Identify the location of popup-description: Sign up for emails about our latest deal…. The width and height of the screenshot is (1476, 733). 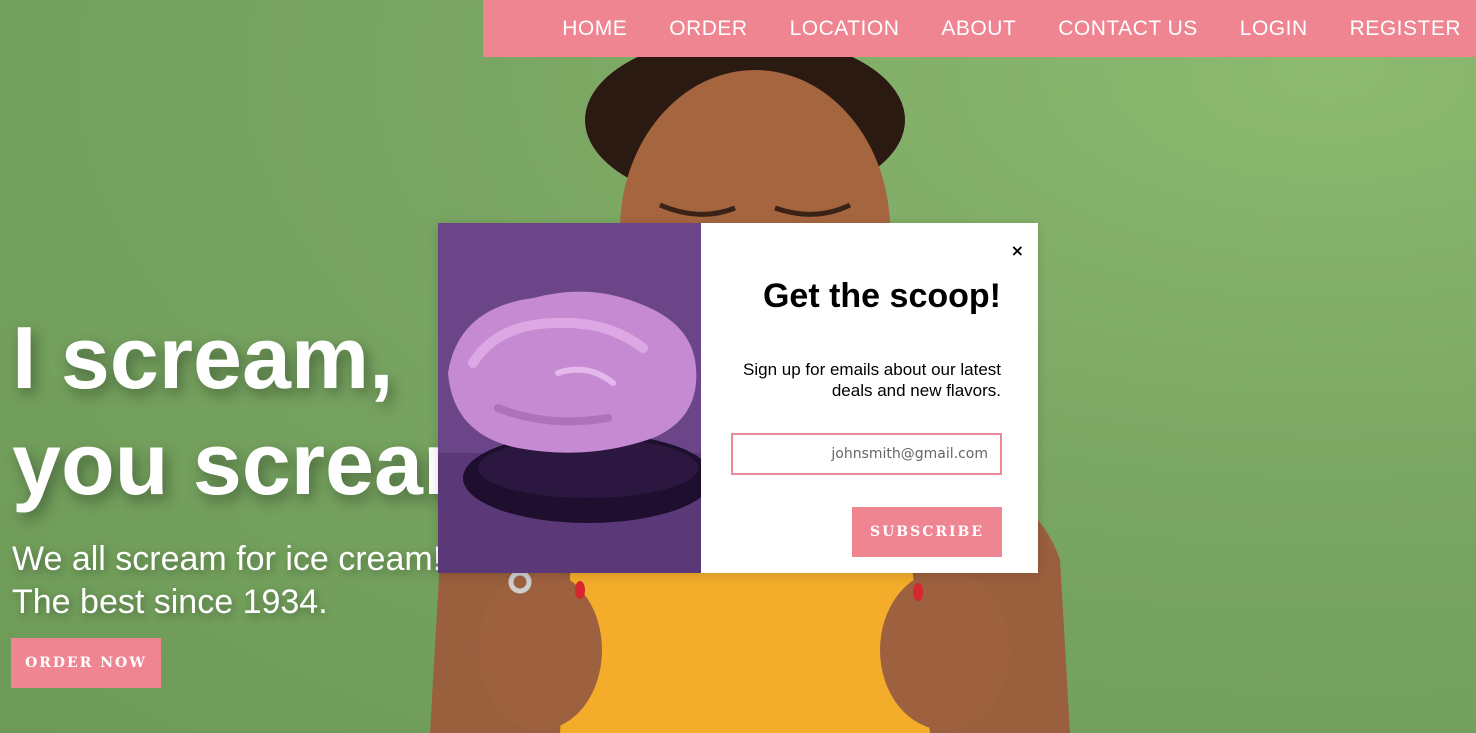
(872, 380).